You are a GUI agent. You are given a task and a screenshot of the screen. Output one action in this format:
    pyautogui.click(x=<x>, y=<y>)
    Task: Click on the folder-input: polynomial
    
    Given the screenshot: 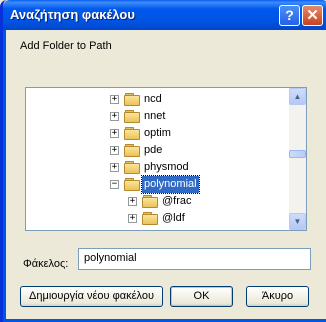 What is the action you would take?
    pyautogui.click(x=194, y=259)
    